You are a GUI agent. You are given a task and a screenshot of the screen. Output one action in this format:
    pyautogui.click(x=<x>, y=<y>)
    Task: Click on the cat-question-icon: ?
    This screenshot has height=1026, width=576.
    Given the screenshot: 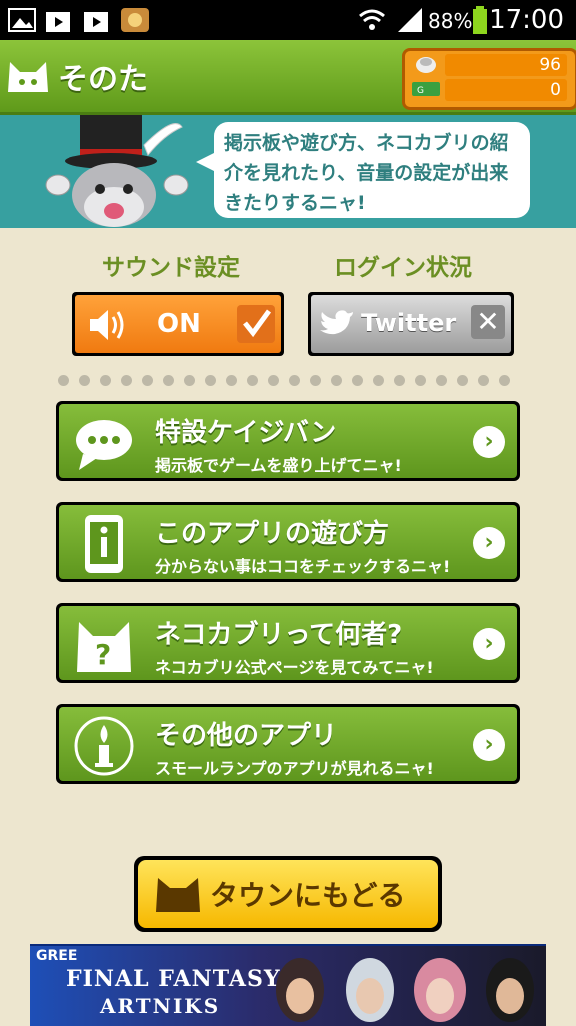 What is the action you would take?
    pyautogui.click(x=104, y=647)
    